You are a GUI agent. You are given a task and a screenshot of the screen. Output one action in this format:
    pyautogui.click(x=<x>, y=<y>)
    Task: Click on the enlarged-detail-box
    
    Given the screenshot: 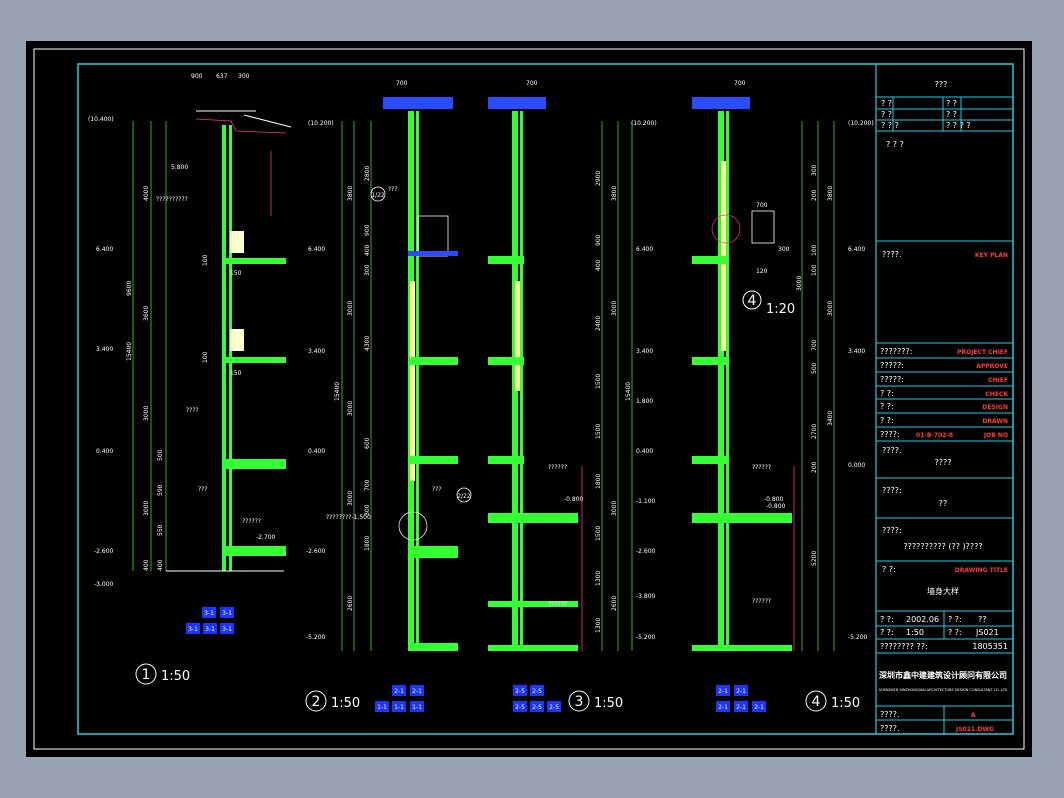 What is the action you would take?
    pyautogui.click(x=763, y=227)
    